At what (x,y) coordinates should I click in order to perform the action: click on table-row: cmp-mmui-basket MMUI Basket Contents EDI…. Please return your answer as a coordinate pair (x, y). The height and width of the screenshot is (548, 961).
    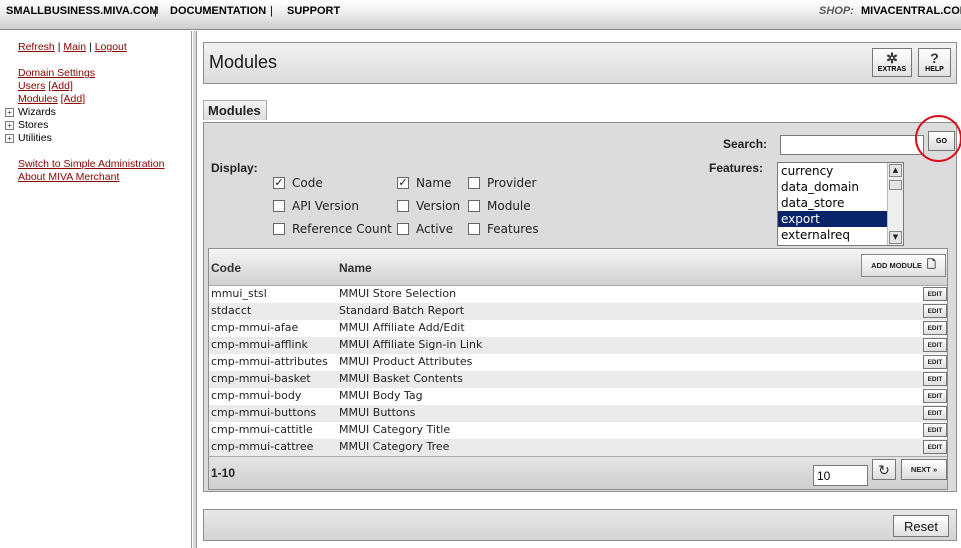
    Looking at the image, I should click on (578, 379).